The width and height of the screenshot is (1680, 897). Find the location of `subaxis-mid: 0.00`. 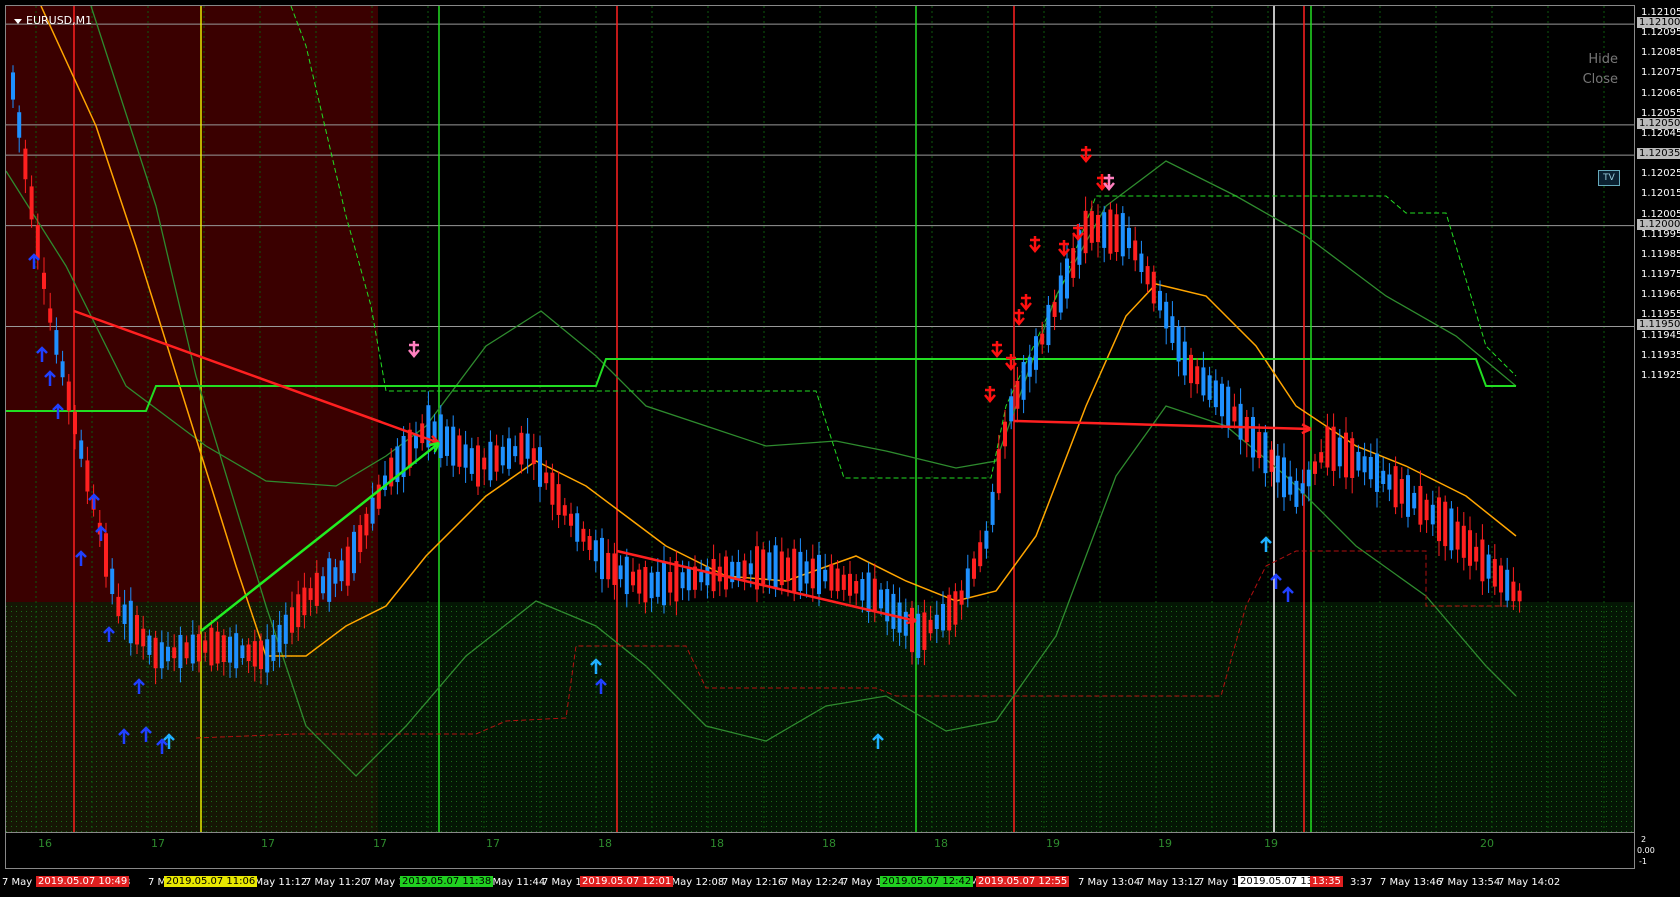

subaxis-mid: 0.00 is located at coordinates (1646, 850).